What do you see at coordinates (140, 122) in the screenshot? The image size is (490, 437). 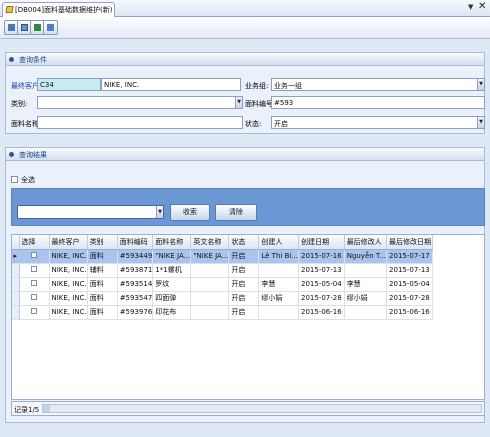 I see `fabric-name-input` at bounding box center [140, 122].